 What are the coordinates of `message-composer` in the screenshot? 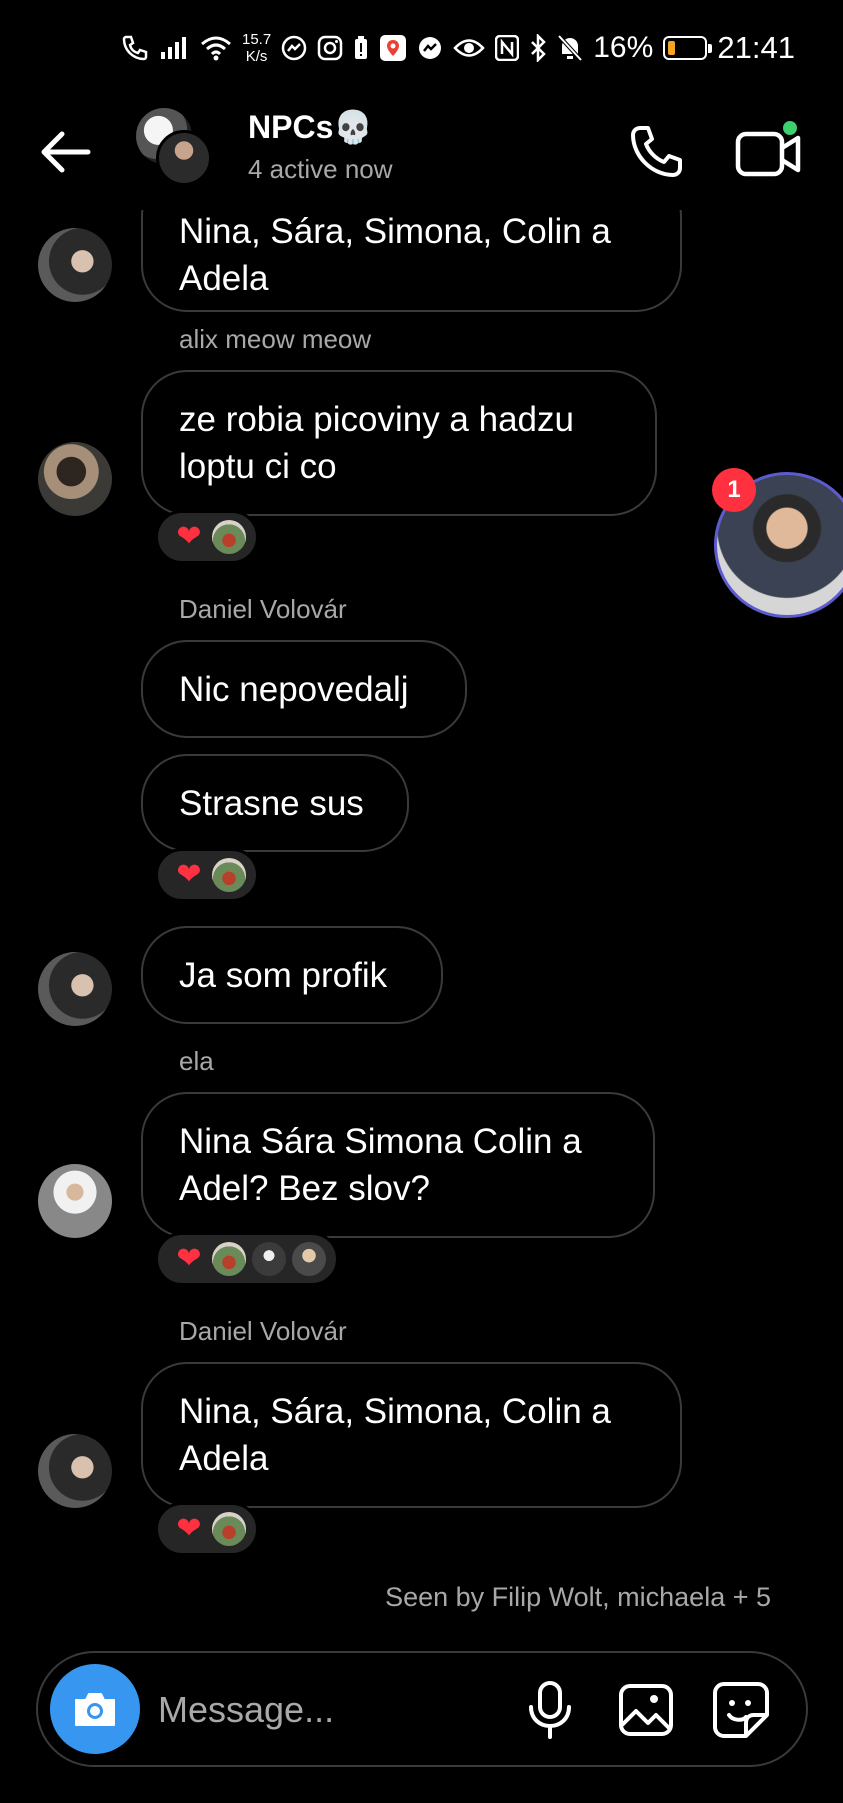 It's located at (422, 1709).